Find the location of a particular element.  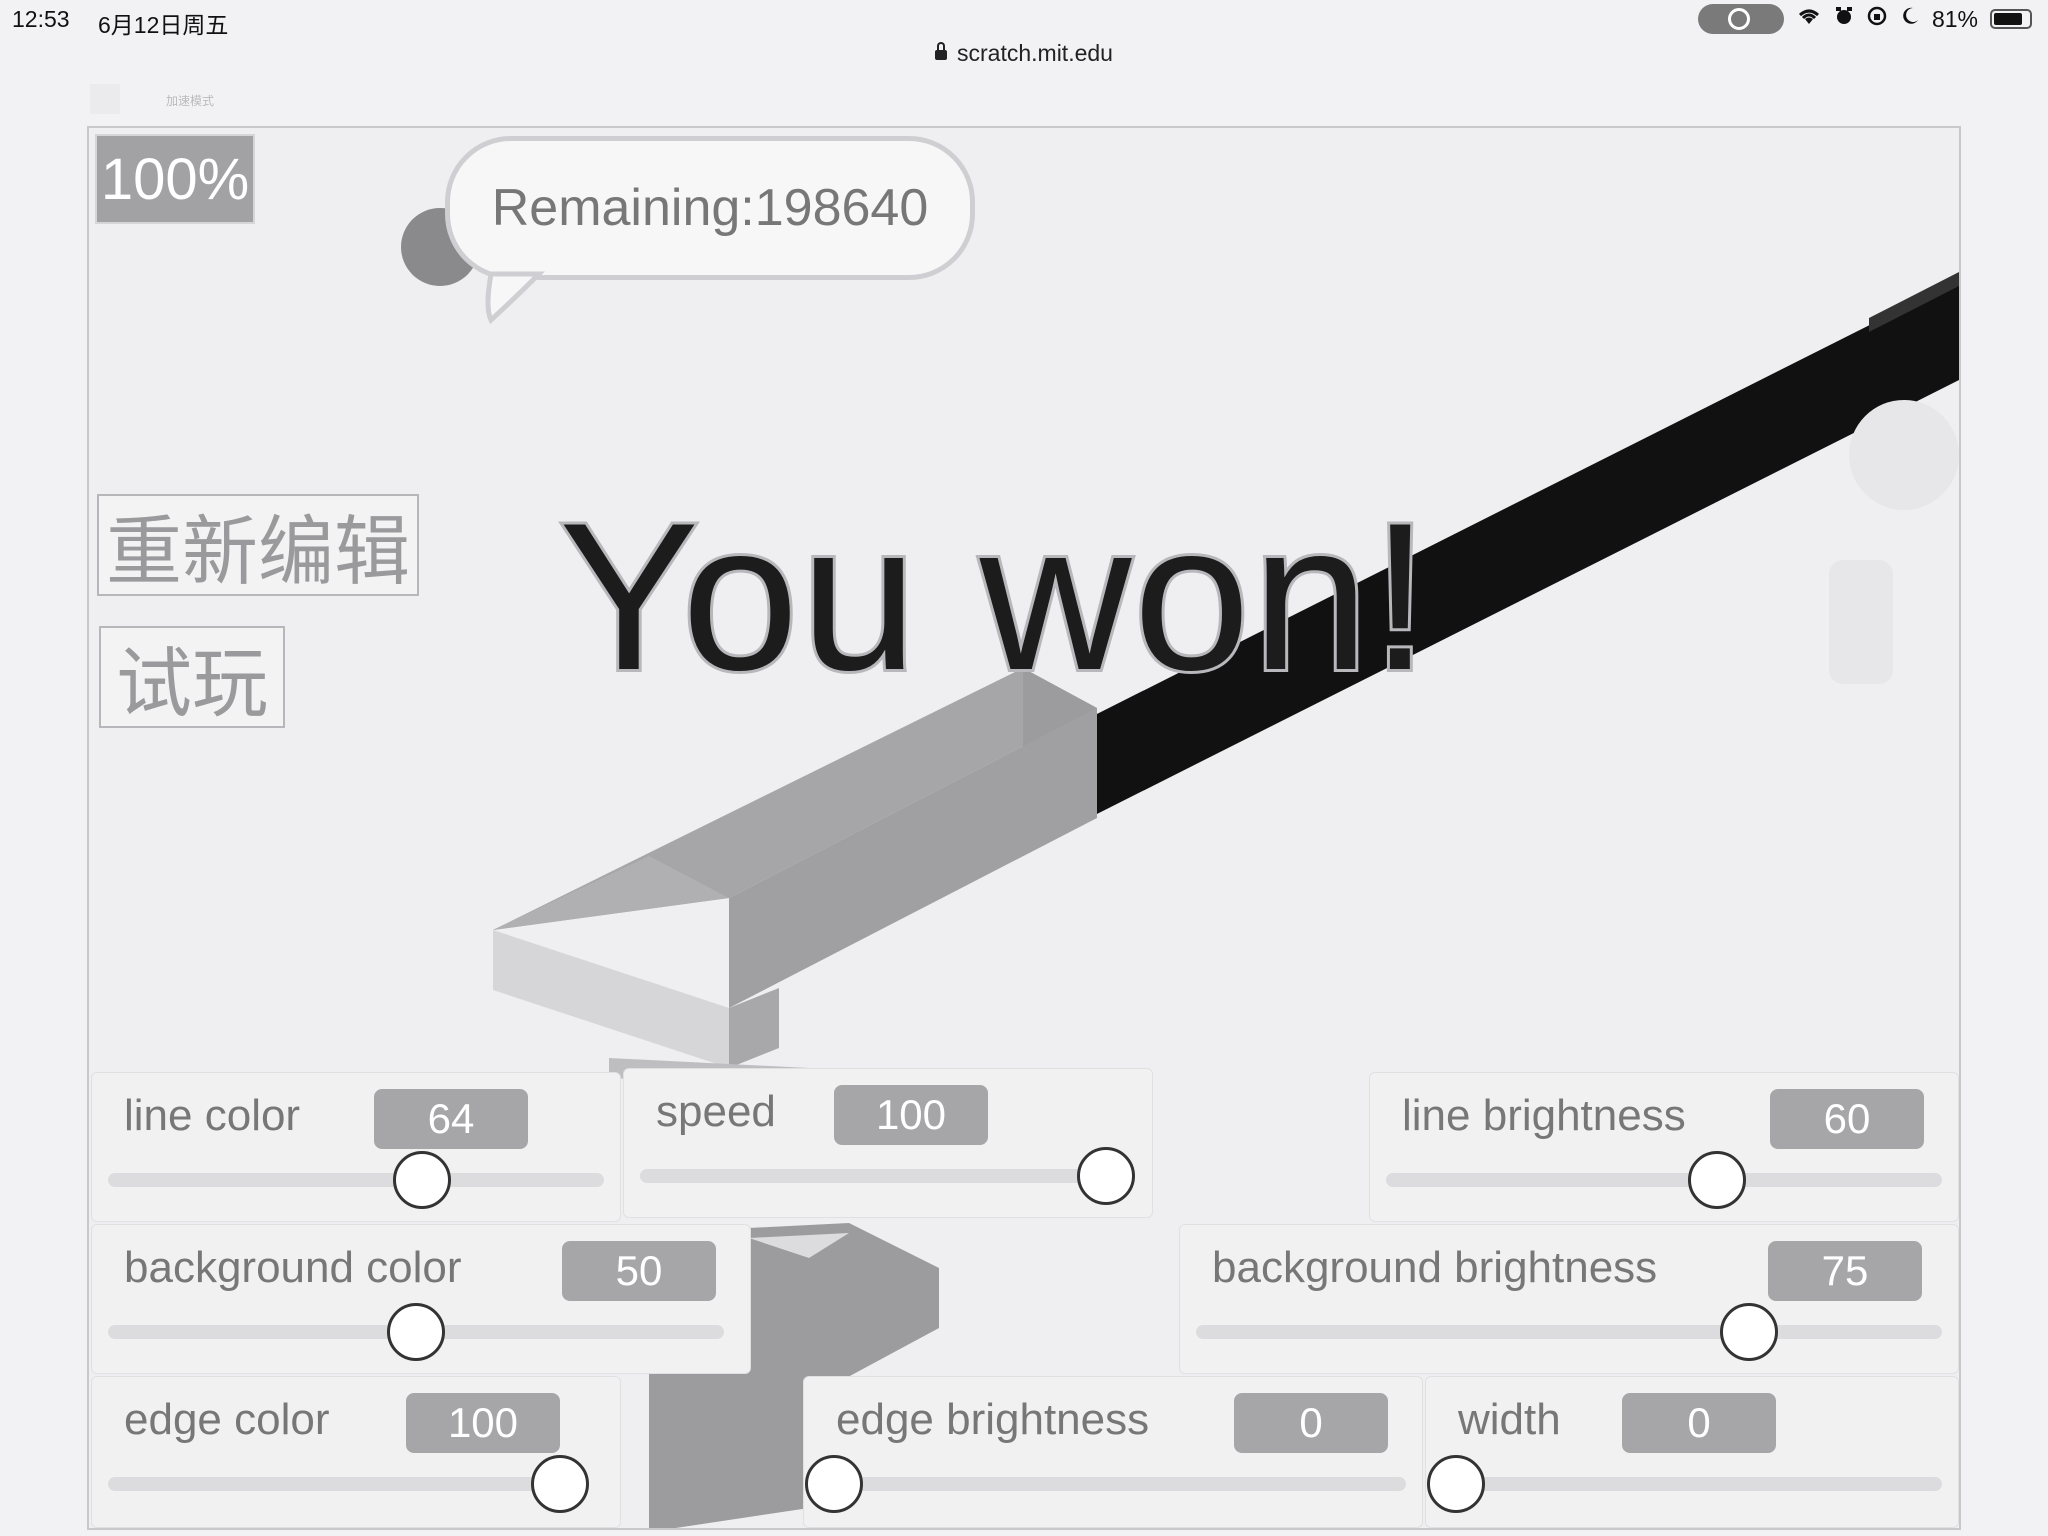

status-icons: 81% is located at coordinates (1864, 19).